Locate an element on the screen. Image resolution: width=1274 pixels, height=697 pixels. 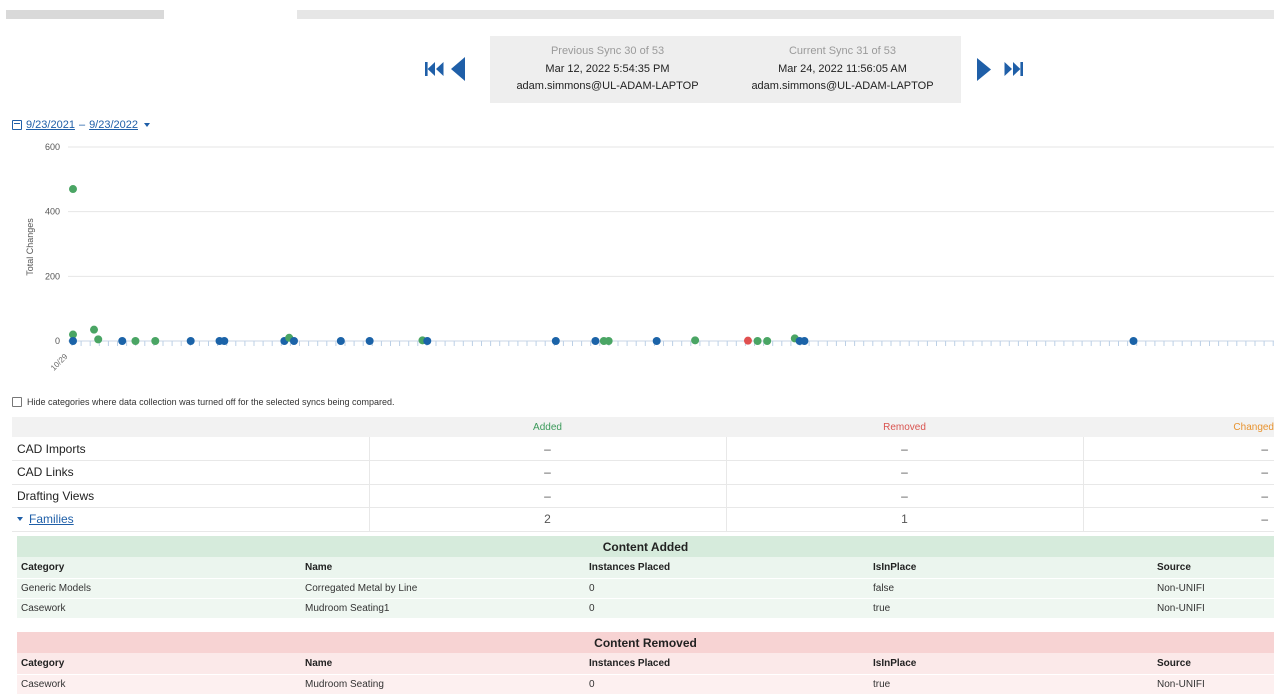
content-added-title: Content Added is located at coordinates (645, 546).